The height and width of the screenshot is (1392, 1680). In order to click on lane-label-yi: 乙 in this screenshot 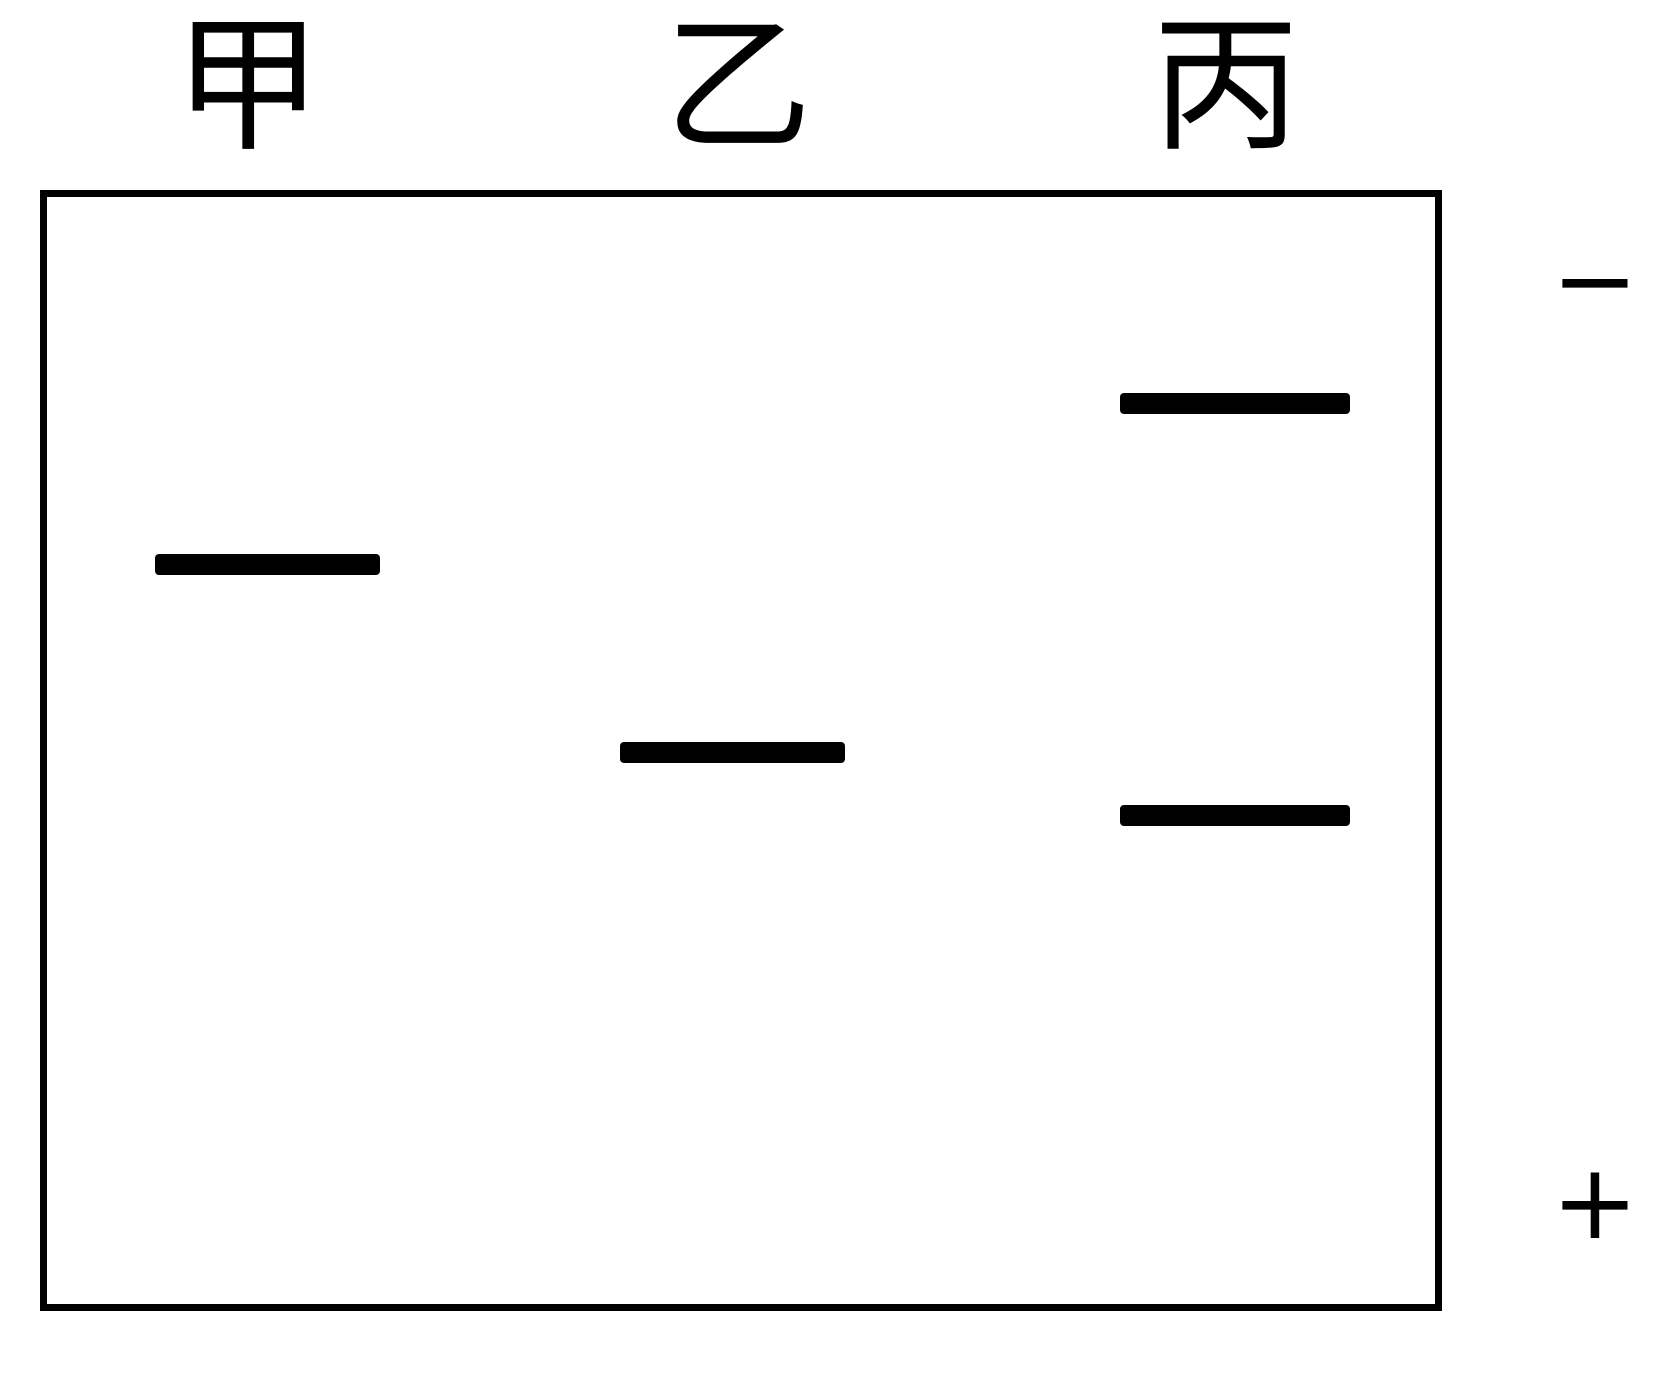, I will do `click(738, 86)`.